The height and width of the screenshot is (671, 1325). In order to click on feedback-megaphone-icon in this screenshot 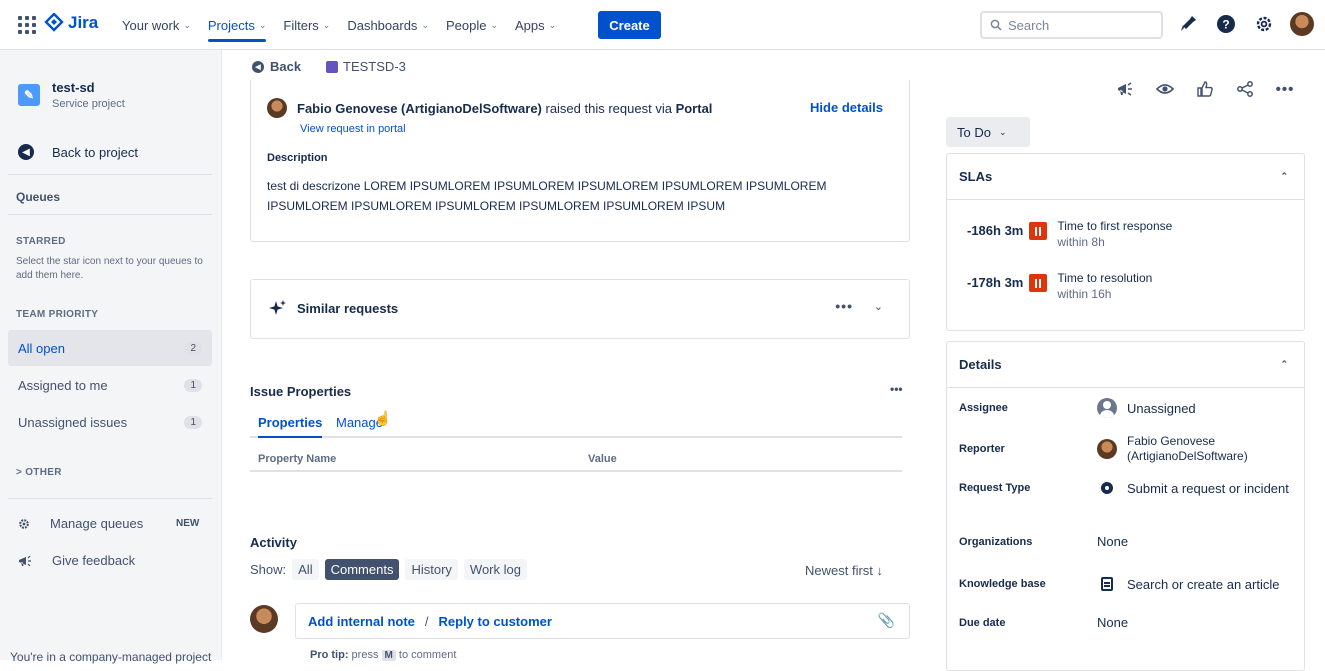, I will do `click(1125, 89)`.